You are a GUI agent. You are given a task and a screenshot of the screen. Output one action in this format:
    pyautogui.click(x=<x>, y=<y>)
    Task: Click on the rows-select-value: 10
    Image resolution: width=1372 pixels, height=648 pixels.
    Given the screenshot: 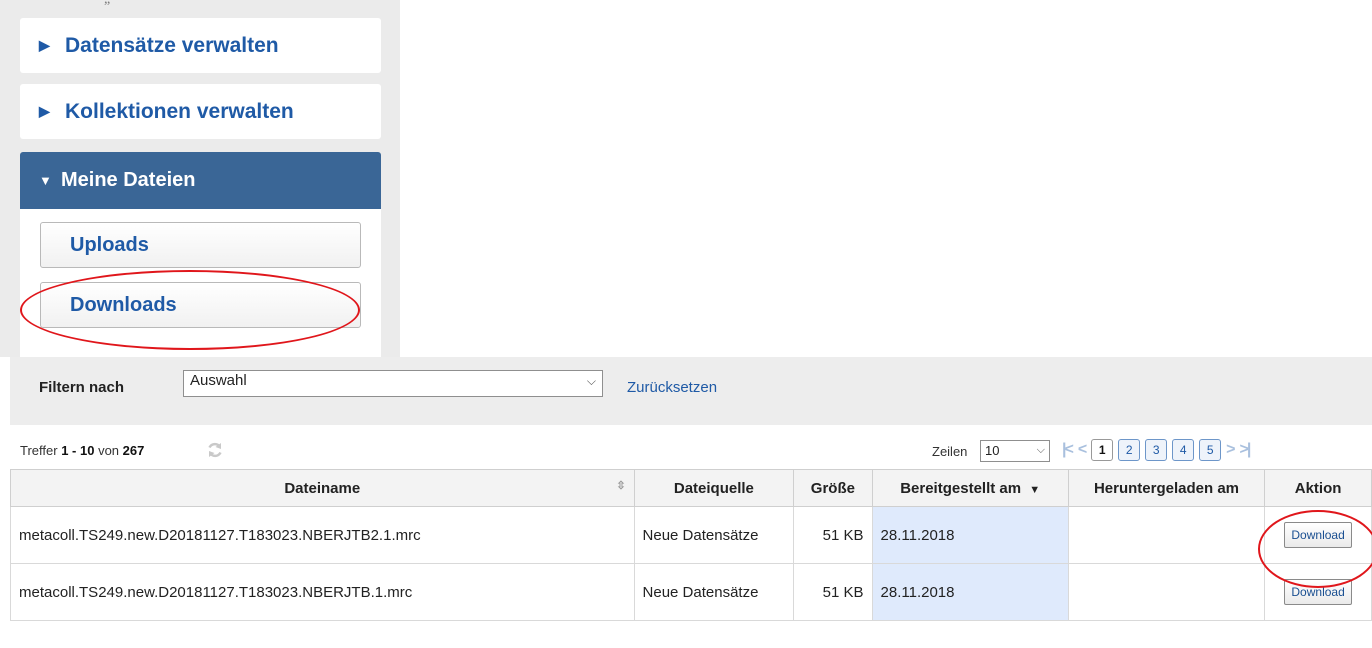 What is the action you would take?
    pyautogui.click(x=992, y=450)
    